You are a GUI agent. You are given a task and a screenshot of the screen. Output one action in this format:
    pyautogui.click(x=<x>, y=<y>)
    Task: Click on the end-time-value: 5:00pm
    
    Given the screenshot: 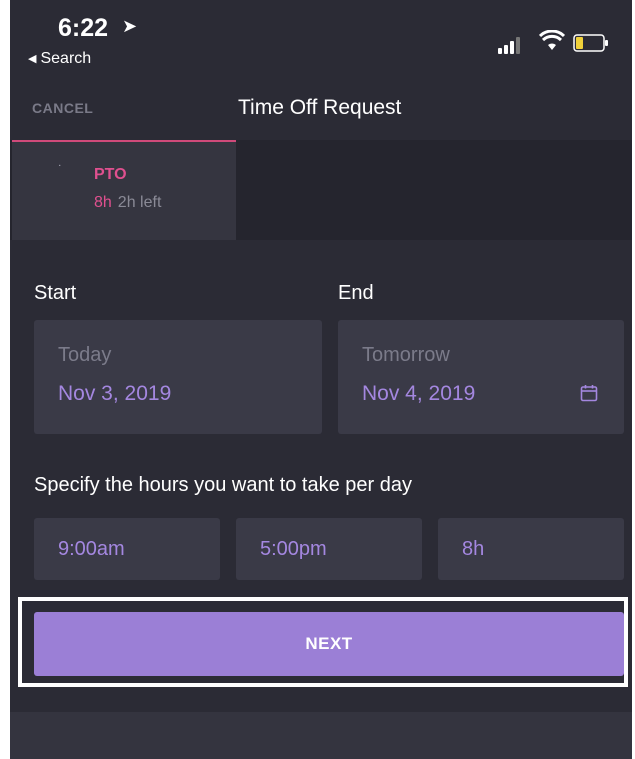 What is the action you would take?
    pyautogui.click(x=293, y=549)
    